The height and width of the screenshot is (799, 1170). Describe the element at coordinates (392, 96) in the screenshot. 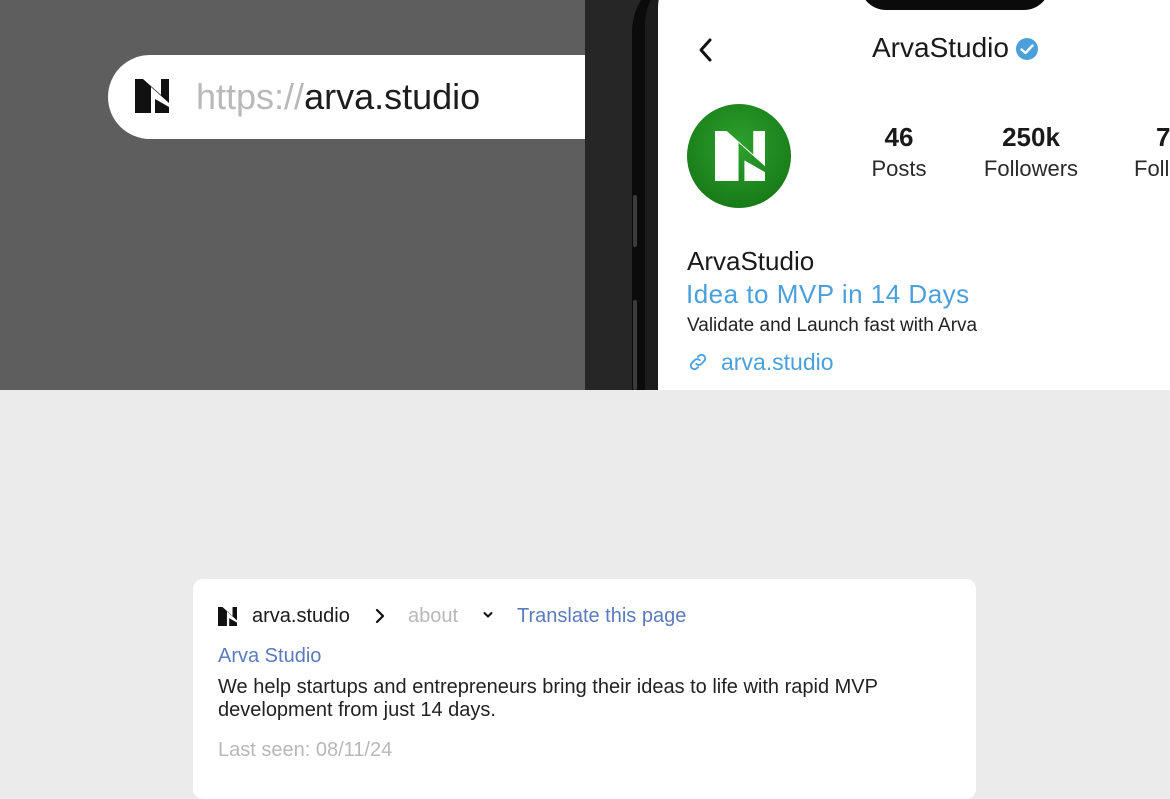

I see `url-host: arva.studio` at that location.